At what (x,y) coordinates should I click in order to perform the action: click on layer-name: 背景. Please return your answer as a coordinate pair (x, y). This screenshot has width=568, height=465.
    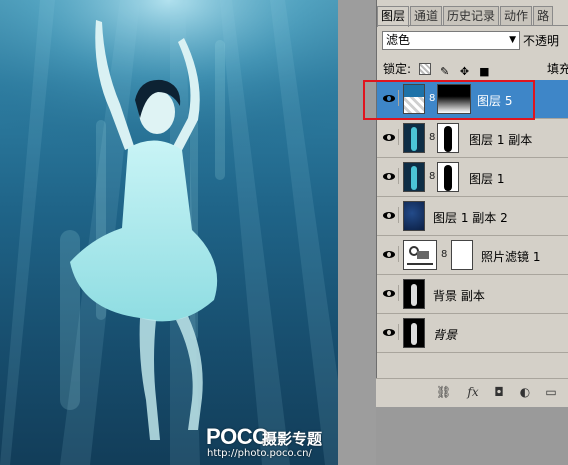
    Looking at the image, I should click on (445, 334).